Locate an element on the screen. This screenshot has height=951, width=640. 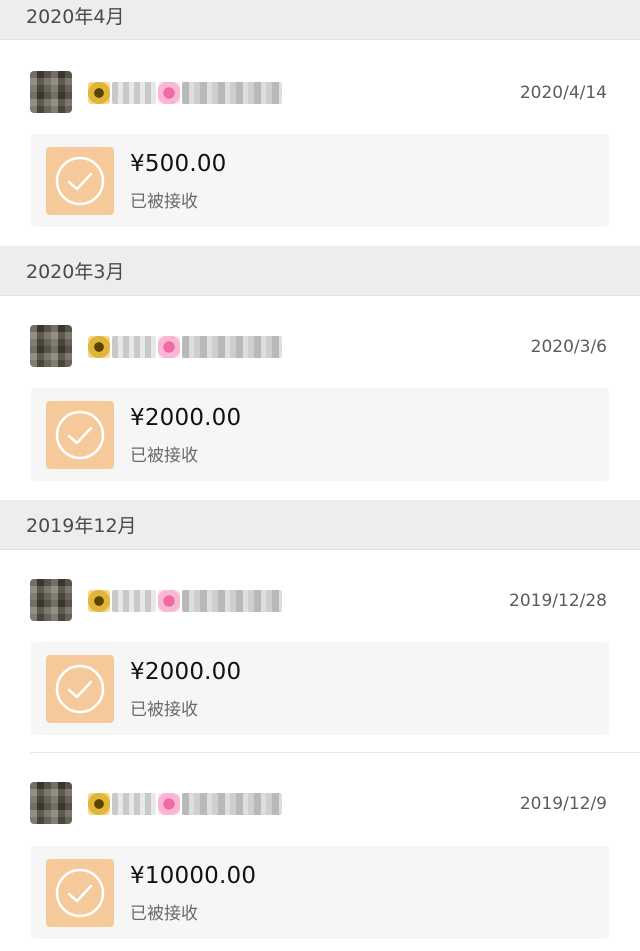
section-header: 2019年12月 is located at coordinates (320, 525).